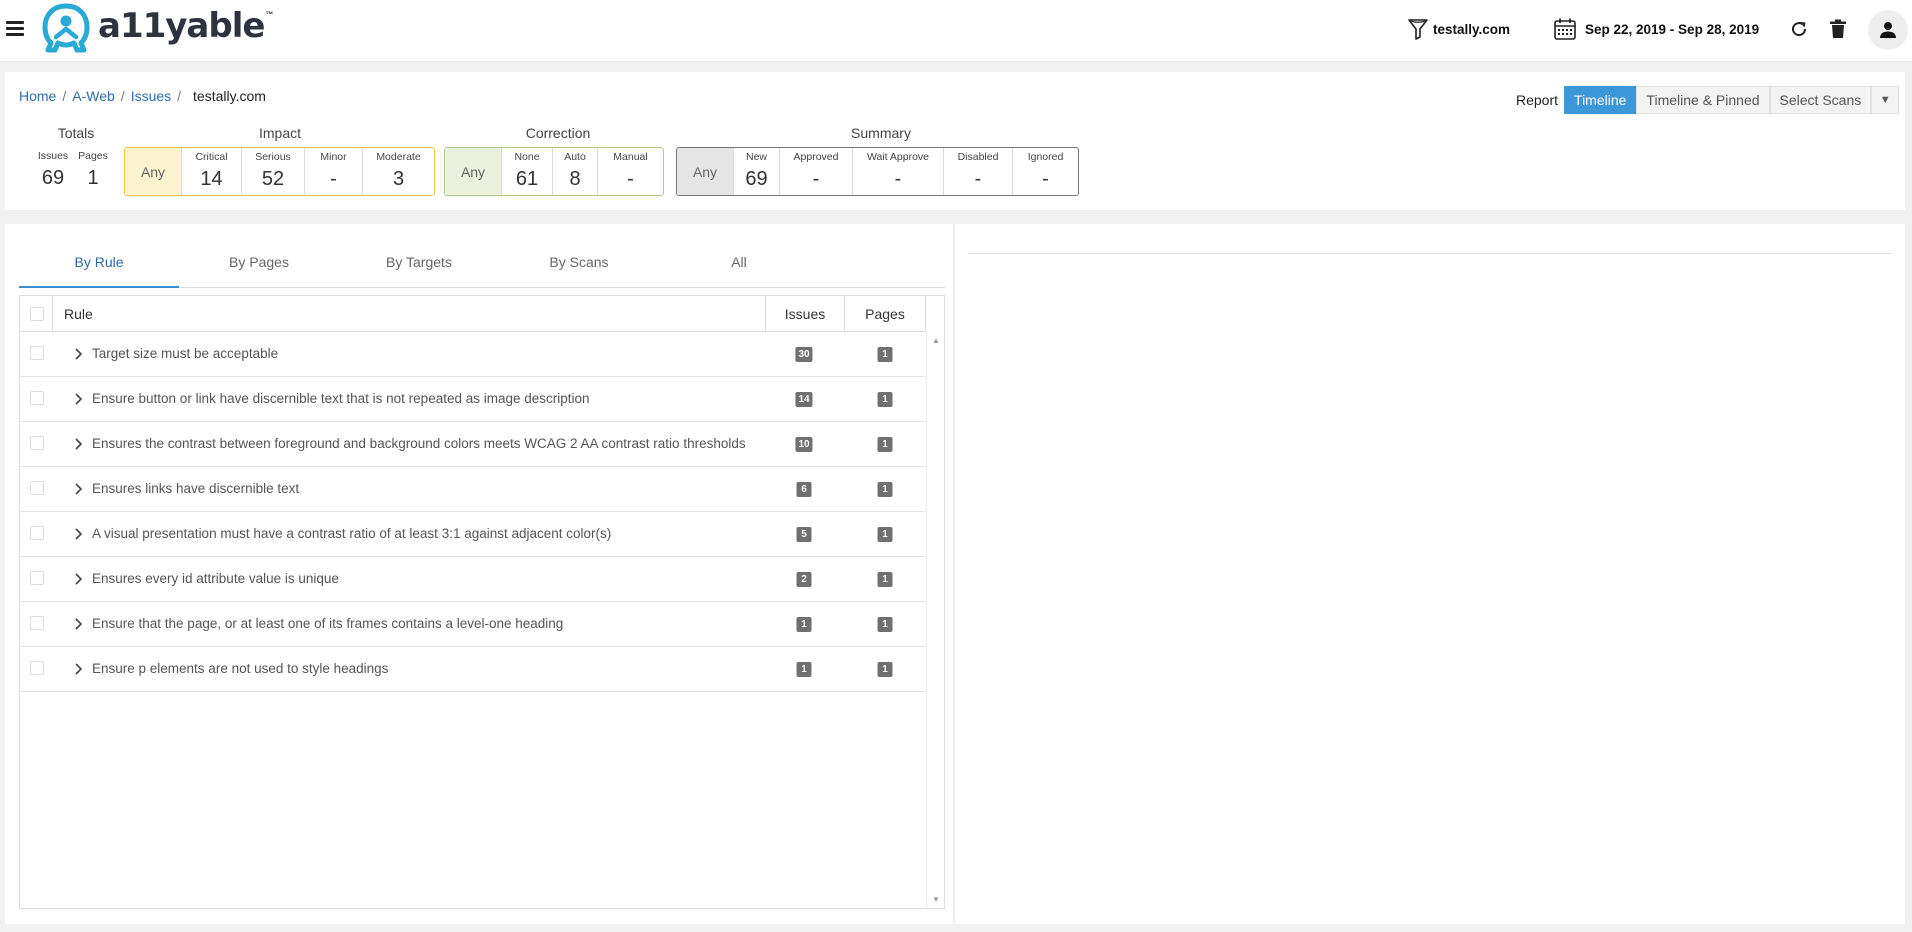 The width and height of the screenshot is (1912, 932). What do you see at coordinates (93, 156) in the screenshot?
I see `totals-pages-label: Pages` at bounding box center [93, 156].